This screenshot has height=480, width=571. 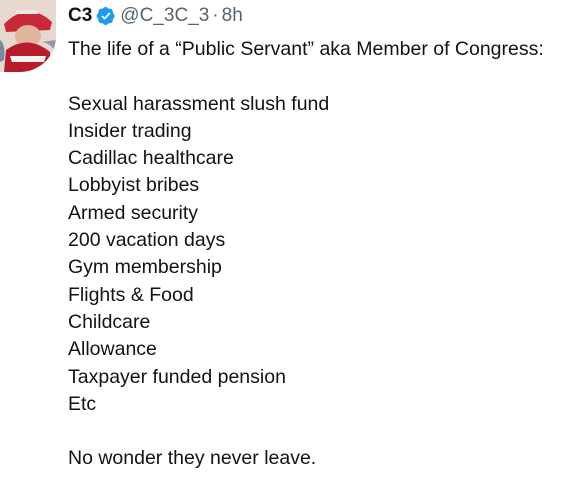 What do you see at coordinates (199, 103) in the screenshot?
I see `list-item: Sexual harassment slush fund` at bounding box center [199, 103].